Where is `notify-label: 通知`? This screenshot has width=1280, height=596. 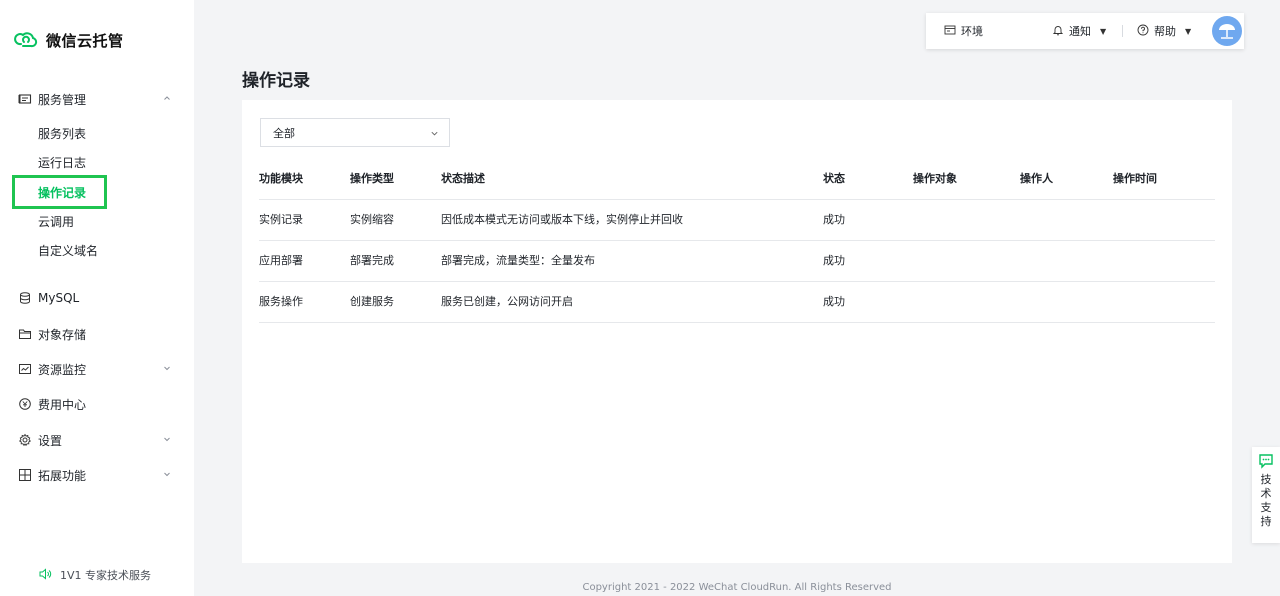 notify-label: 通知 is located at coordinates (1080, 31).